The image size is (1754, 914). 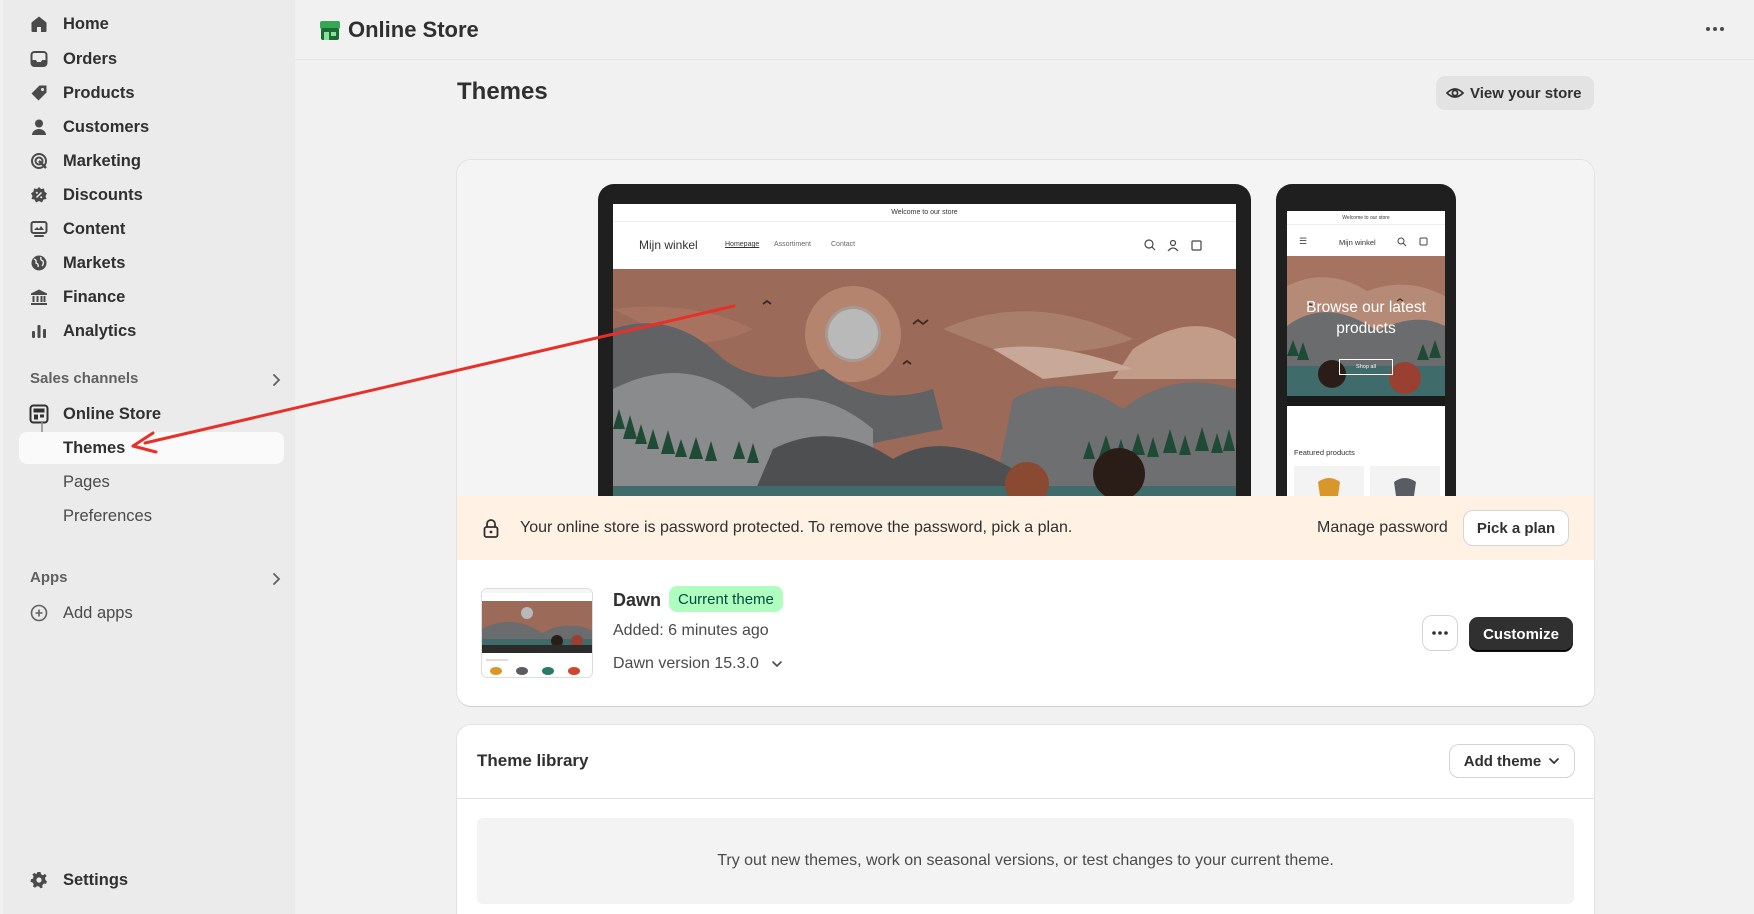 I want to click on sidebar-item-label: Products, so click(x=99, y=92).